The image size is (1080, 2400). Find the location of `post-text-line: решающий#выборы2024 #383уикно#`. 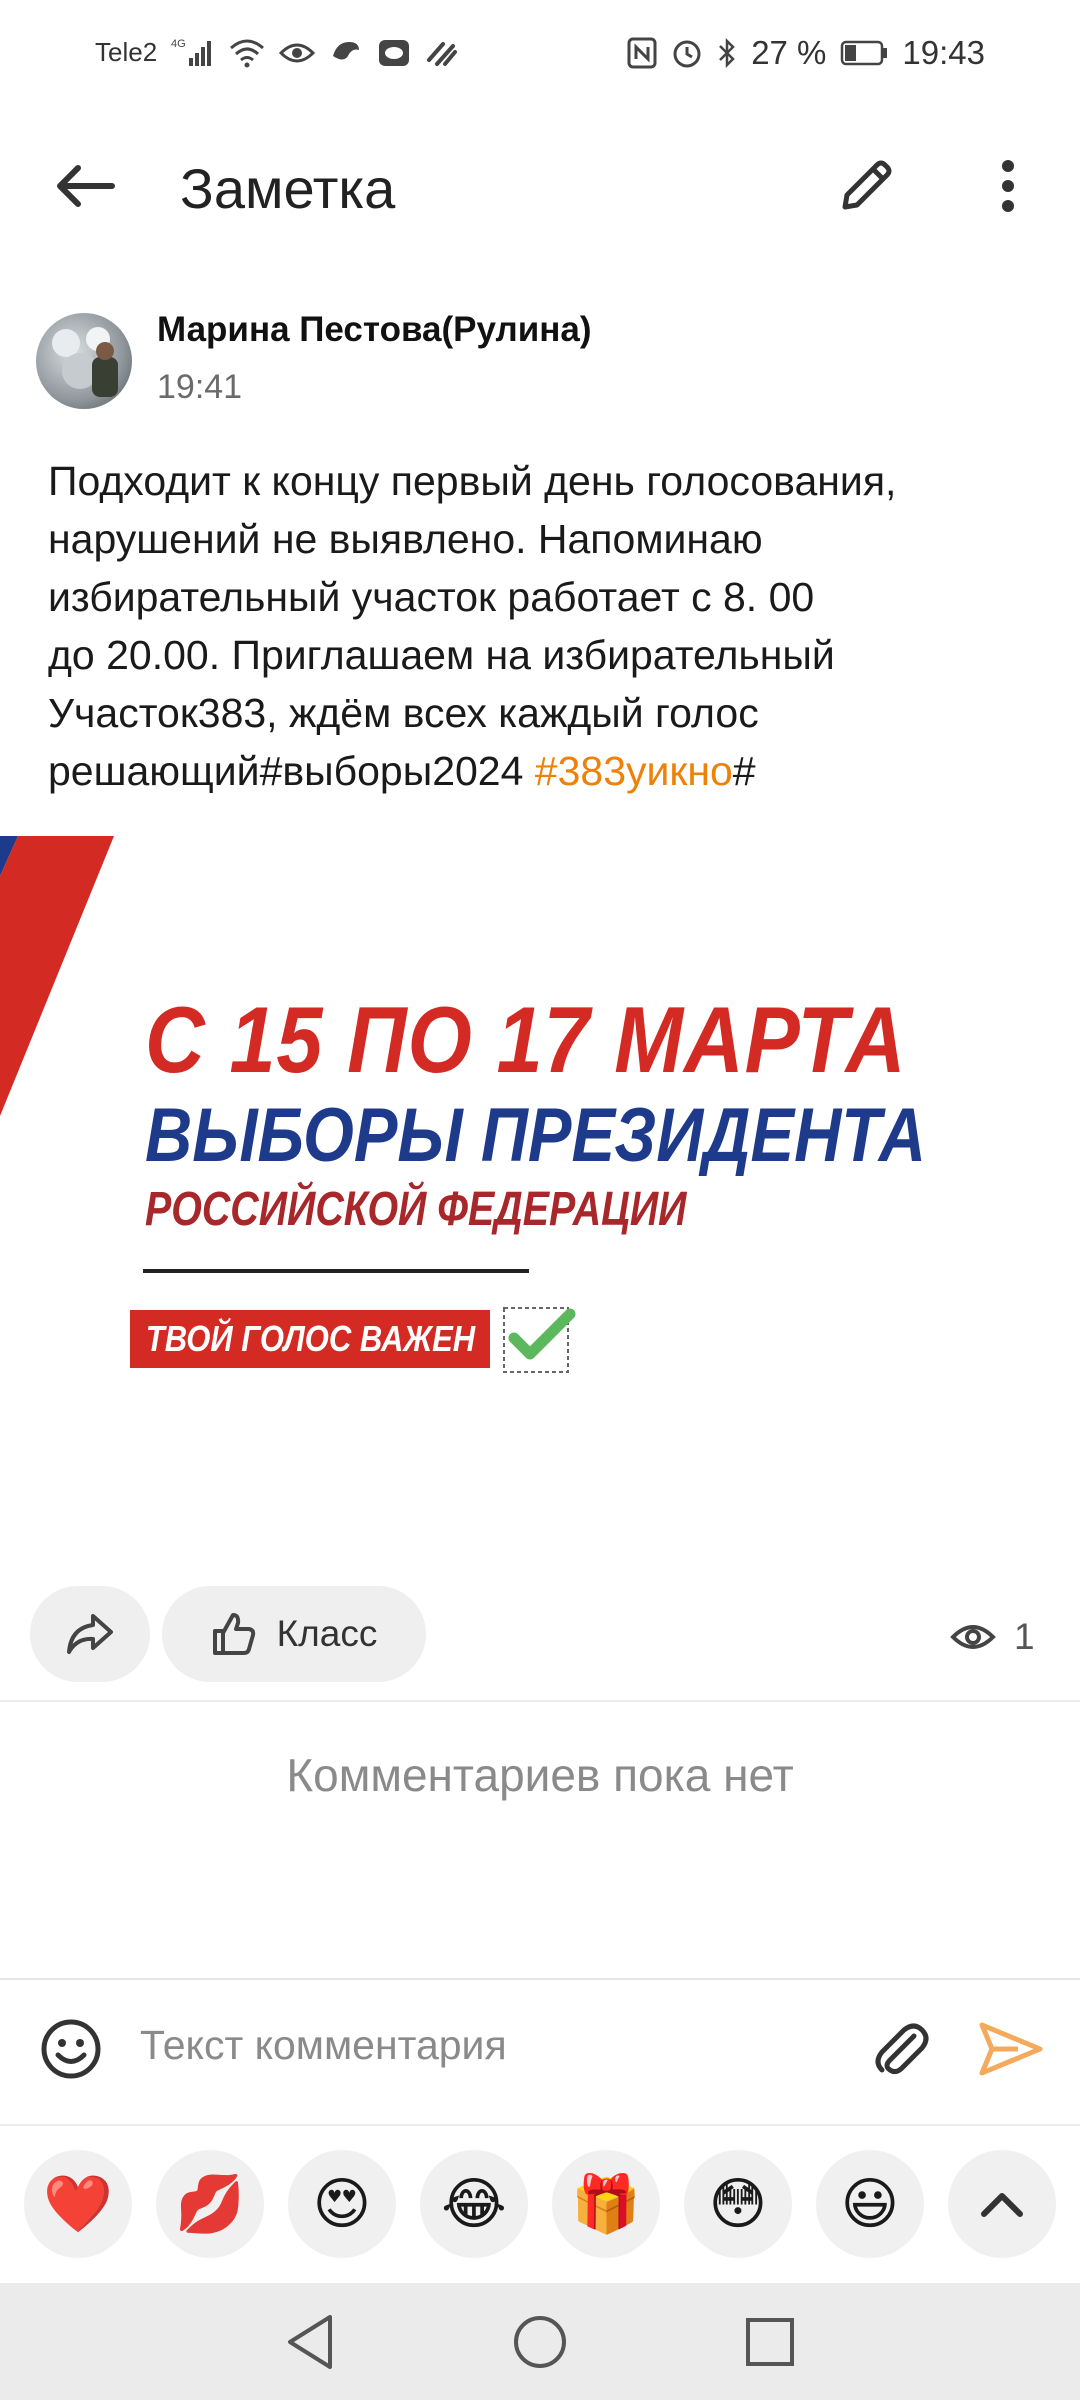

post-text-line: решающий#выборы2024 #383уикно# is located at coordinates (548, 771).